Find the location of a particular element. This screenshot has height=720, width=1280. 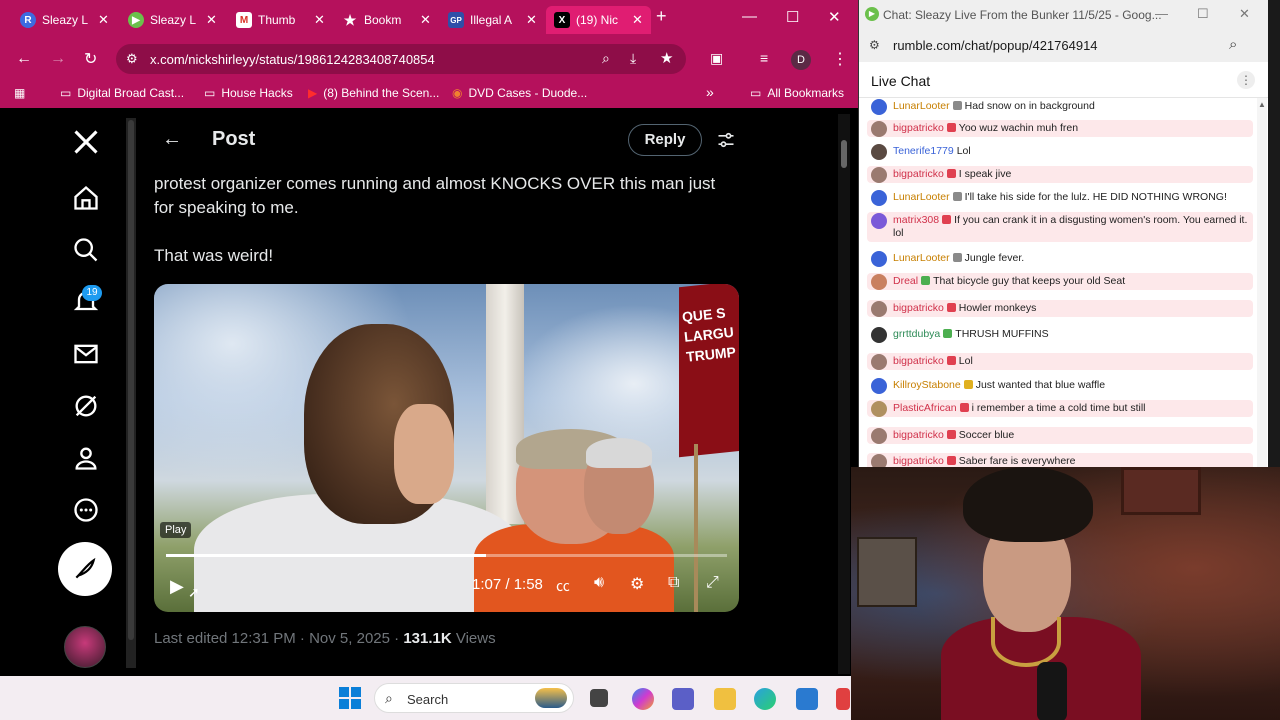

tab-1: R Sleazy L ✕ is located at coordinates (64, 20).